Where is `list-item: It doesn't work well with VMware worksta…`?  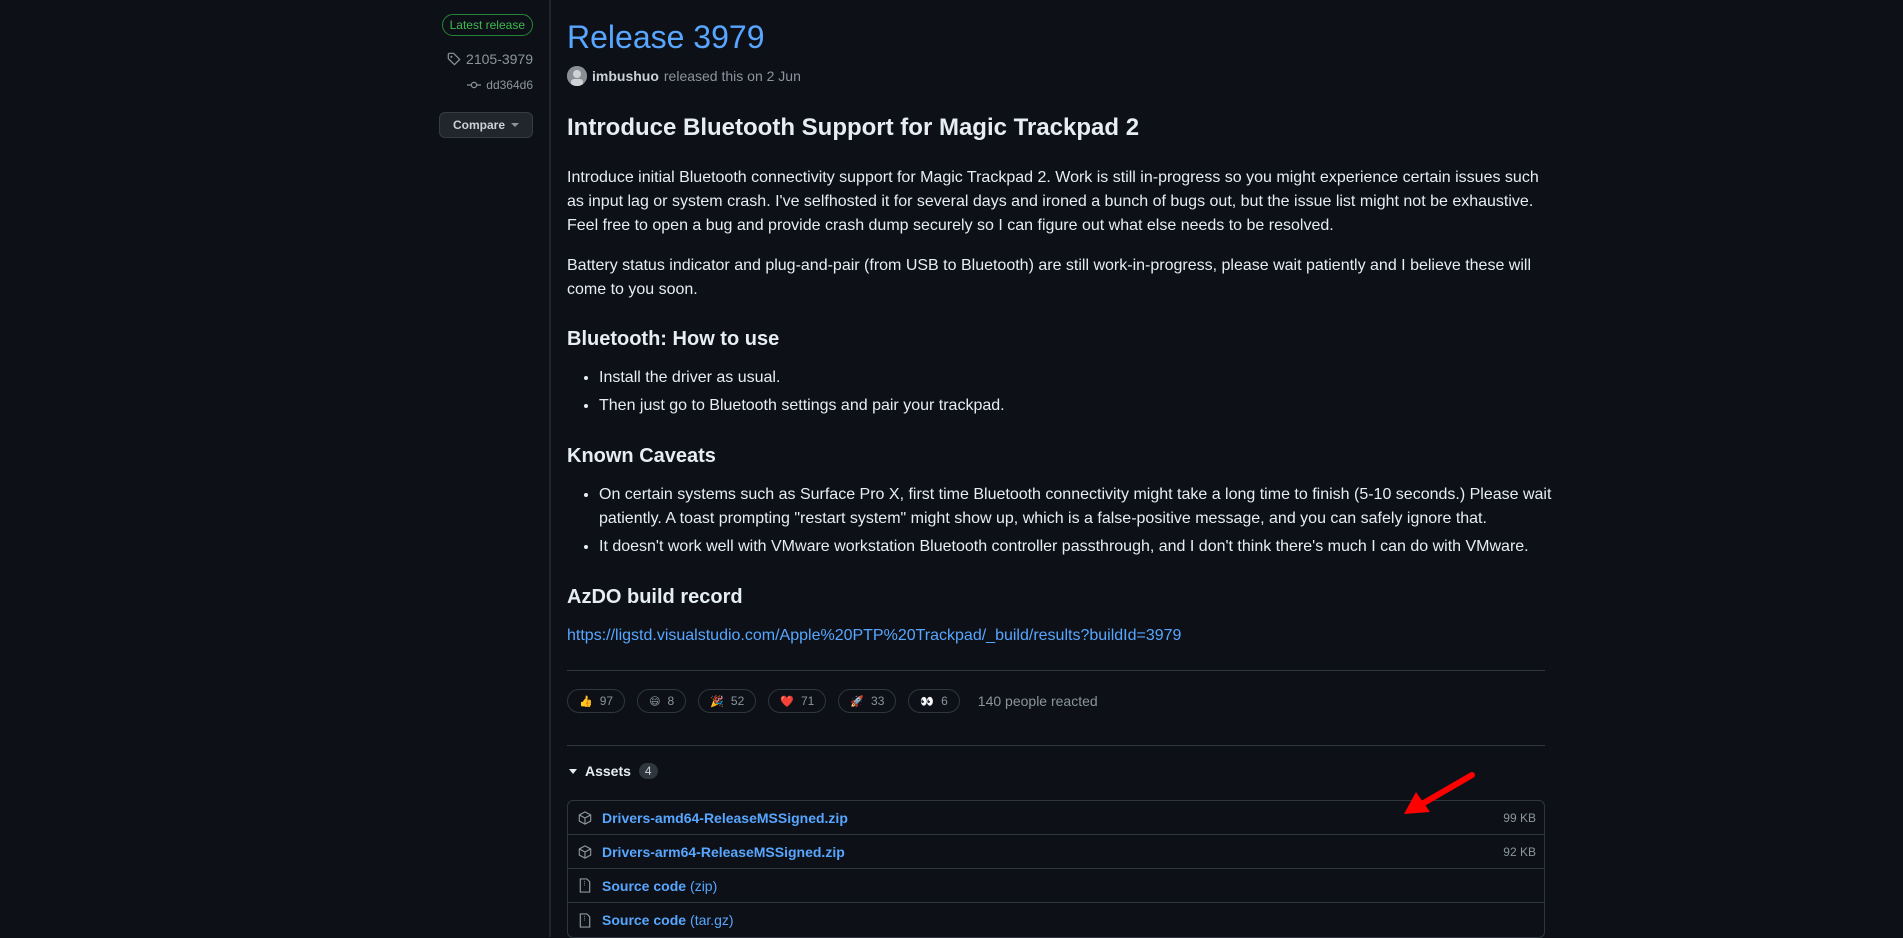
list-item: It doesn't work well with VMware worksta… is located at coordinates (1088, 547).